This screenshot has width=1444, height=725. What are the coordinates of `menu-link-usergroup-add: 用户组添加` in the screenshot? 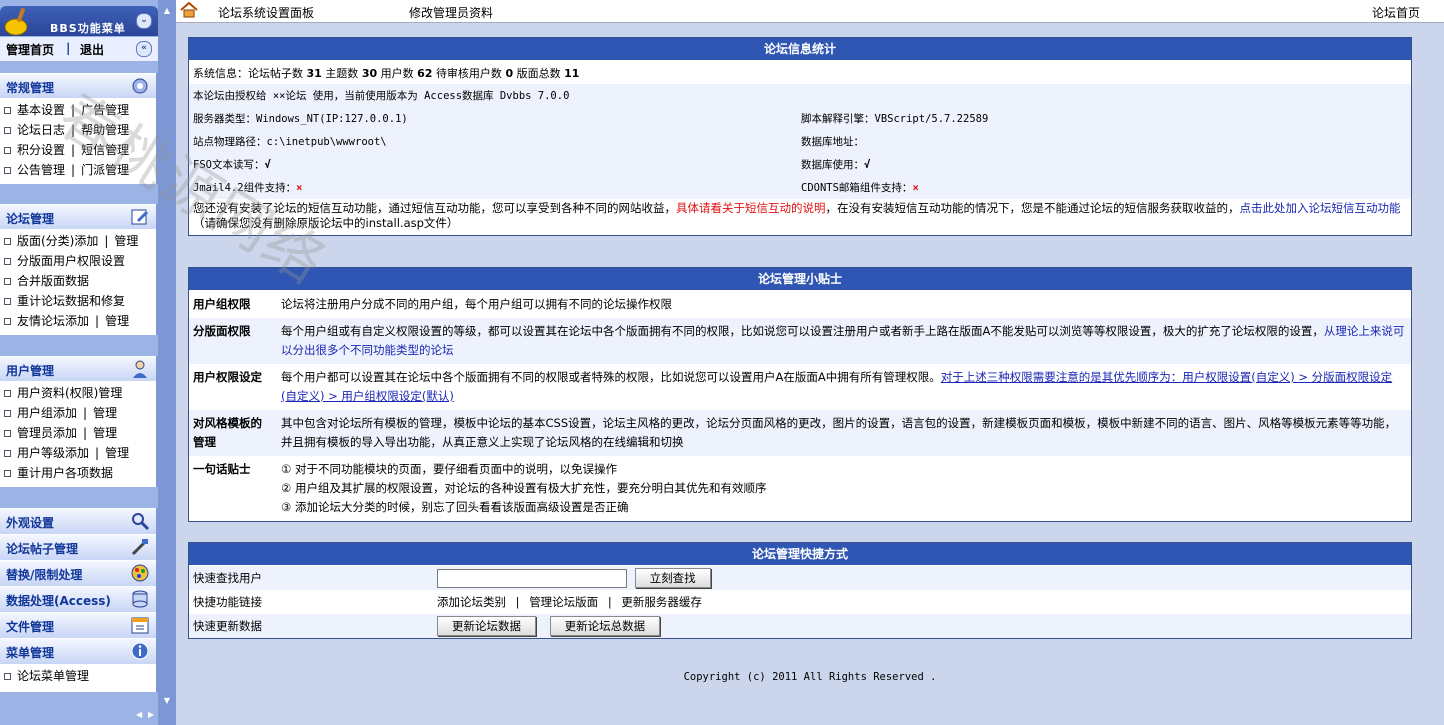 It's located at (47, 413).